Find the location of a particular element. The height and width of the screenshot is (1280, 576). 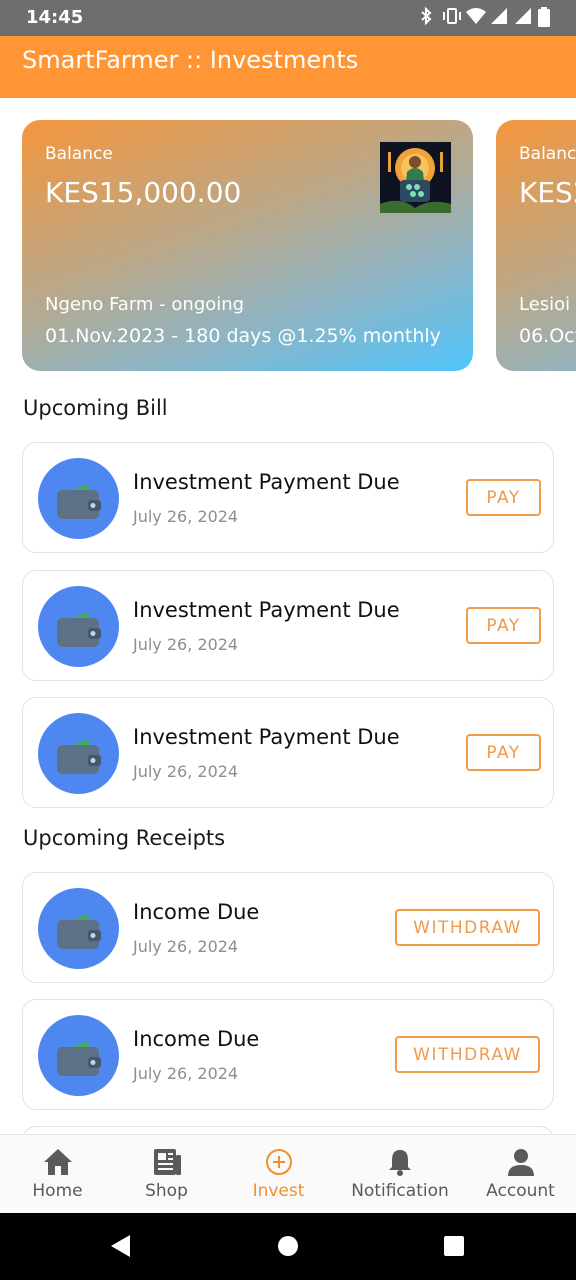

app-bar: SmartFarmer :: Investments is located at coordinates (288, 67).